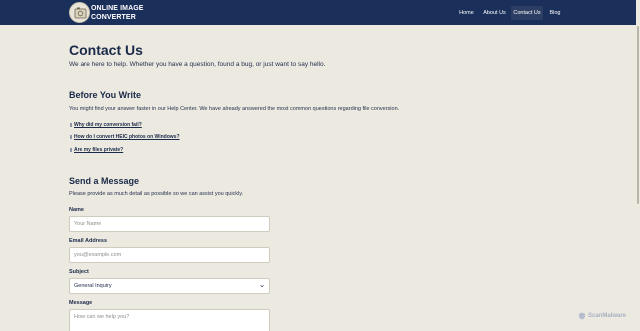 This screenshot has height=331, width=640. I want to click on main-nav: Home About Us Contact Us Blog, so click(320, 13).